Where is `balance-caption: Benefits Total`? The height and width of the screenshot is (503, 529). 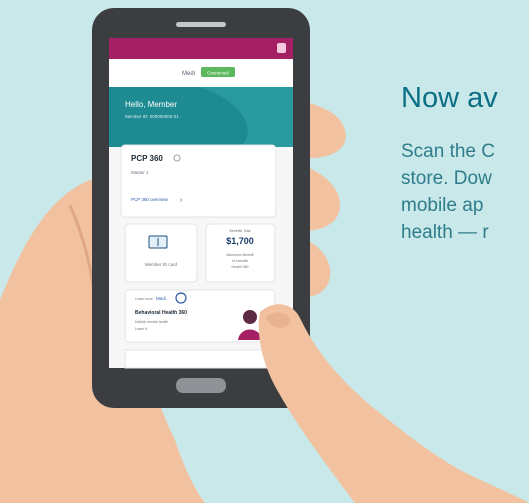
balance-caption: Benefits Total is located at coordinates (240, 231).